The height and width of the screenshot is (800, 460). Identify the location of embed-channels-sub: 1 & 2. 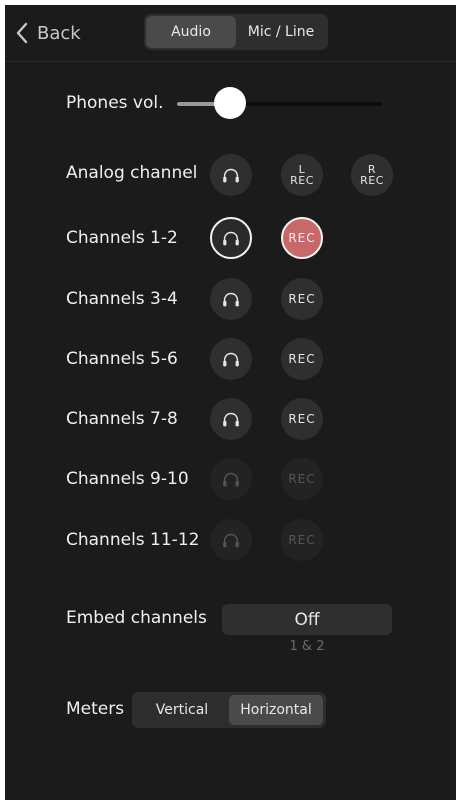
(307, 646).